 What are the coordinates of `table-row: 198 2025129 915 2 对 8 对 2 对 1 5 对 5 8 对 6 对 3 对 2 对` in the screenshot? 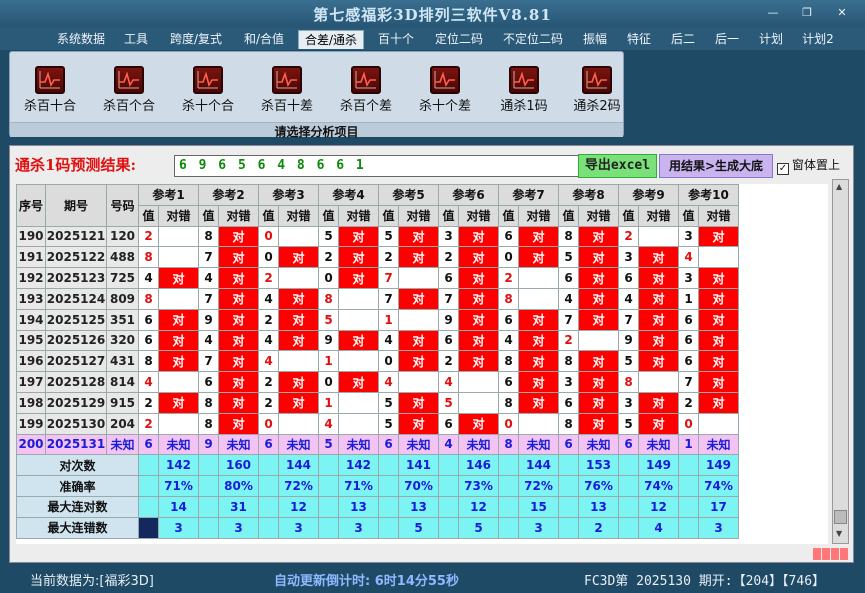 It's located at (377, 402).